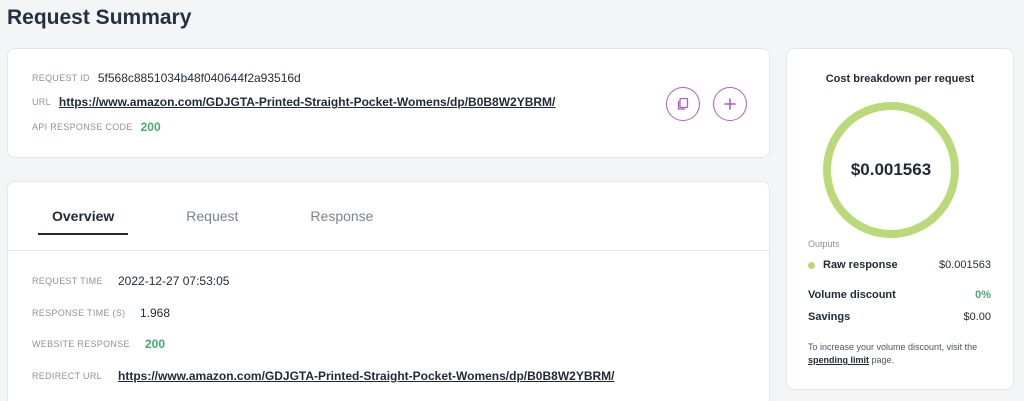 This screenshot has height=401, width=1024. What do you see at coordinates (212, 217) in the screenshot?
I see `tab-request: Request` at bounding box center [212, 217].